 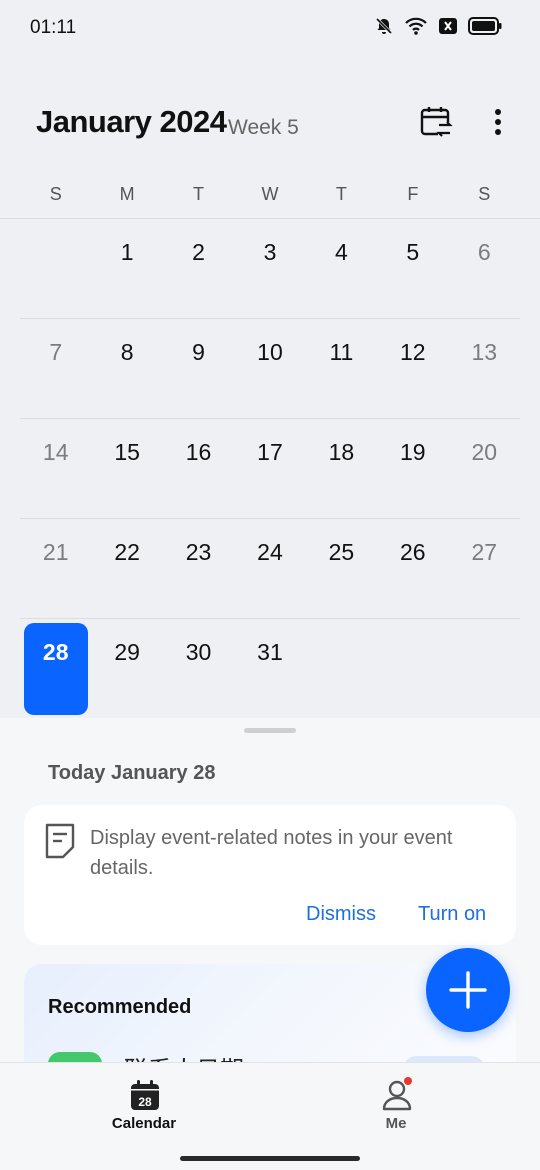 I want to click on wifi-icon, so click(x=416, y=26).